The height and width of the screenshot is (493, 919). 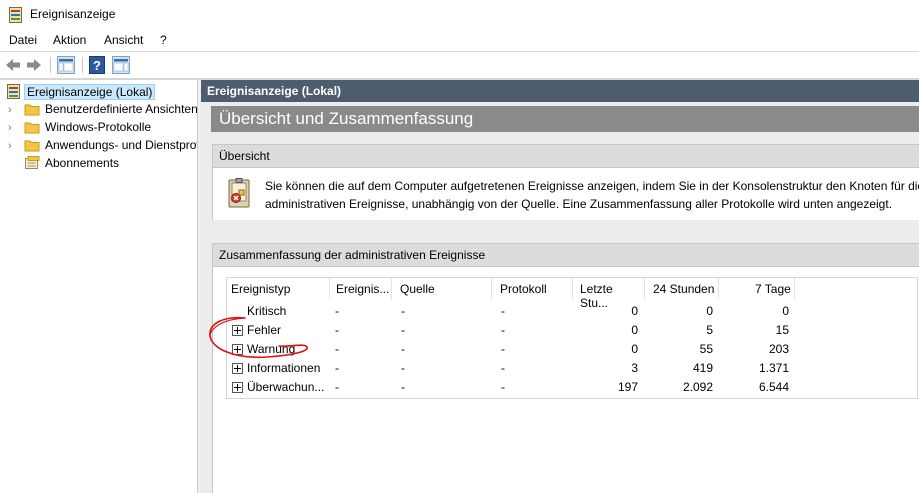 I want to click on help-icon: ?, so click(x=98, y=65).